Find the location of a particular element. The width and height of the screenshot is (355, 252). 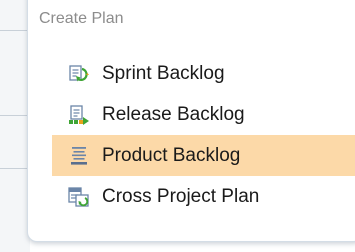

menu-item-cross-project-plan: Cross Project Plan is located at coordinates (203, 196).